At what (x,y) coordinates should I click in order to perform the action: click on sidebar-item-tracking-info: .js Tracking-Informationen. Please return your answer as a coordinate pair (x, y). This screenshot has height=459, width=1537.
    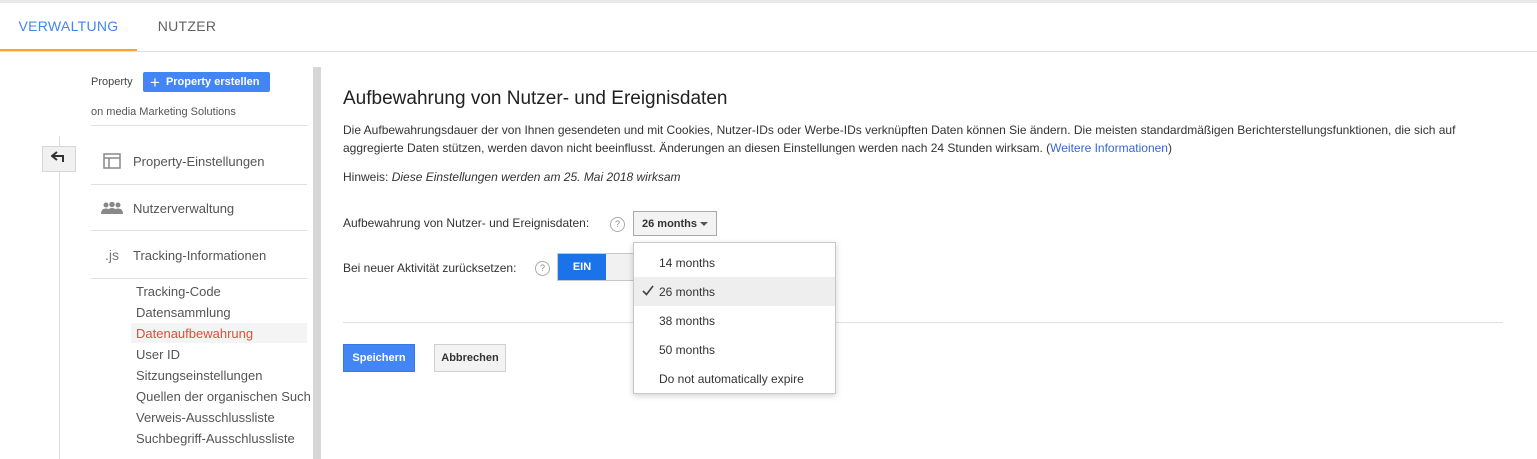
    Looking at the image, I should click on (199, 255).